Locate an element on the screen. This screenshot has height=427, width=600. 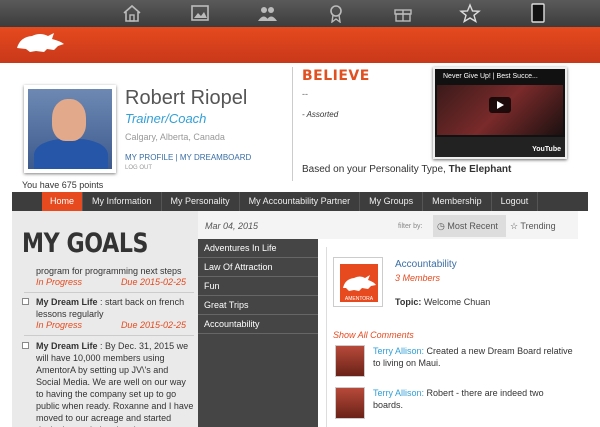
goals-title: MY GOALS is located at coordinates (85, 243).